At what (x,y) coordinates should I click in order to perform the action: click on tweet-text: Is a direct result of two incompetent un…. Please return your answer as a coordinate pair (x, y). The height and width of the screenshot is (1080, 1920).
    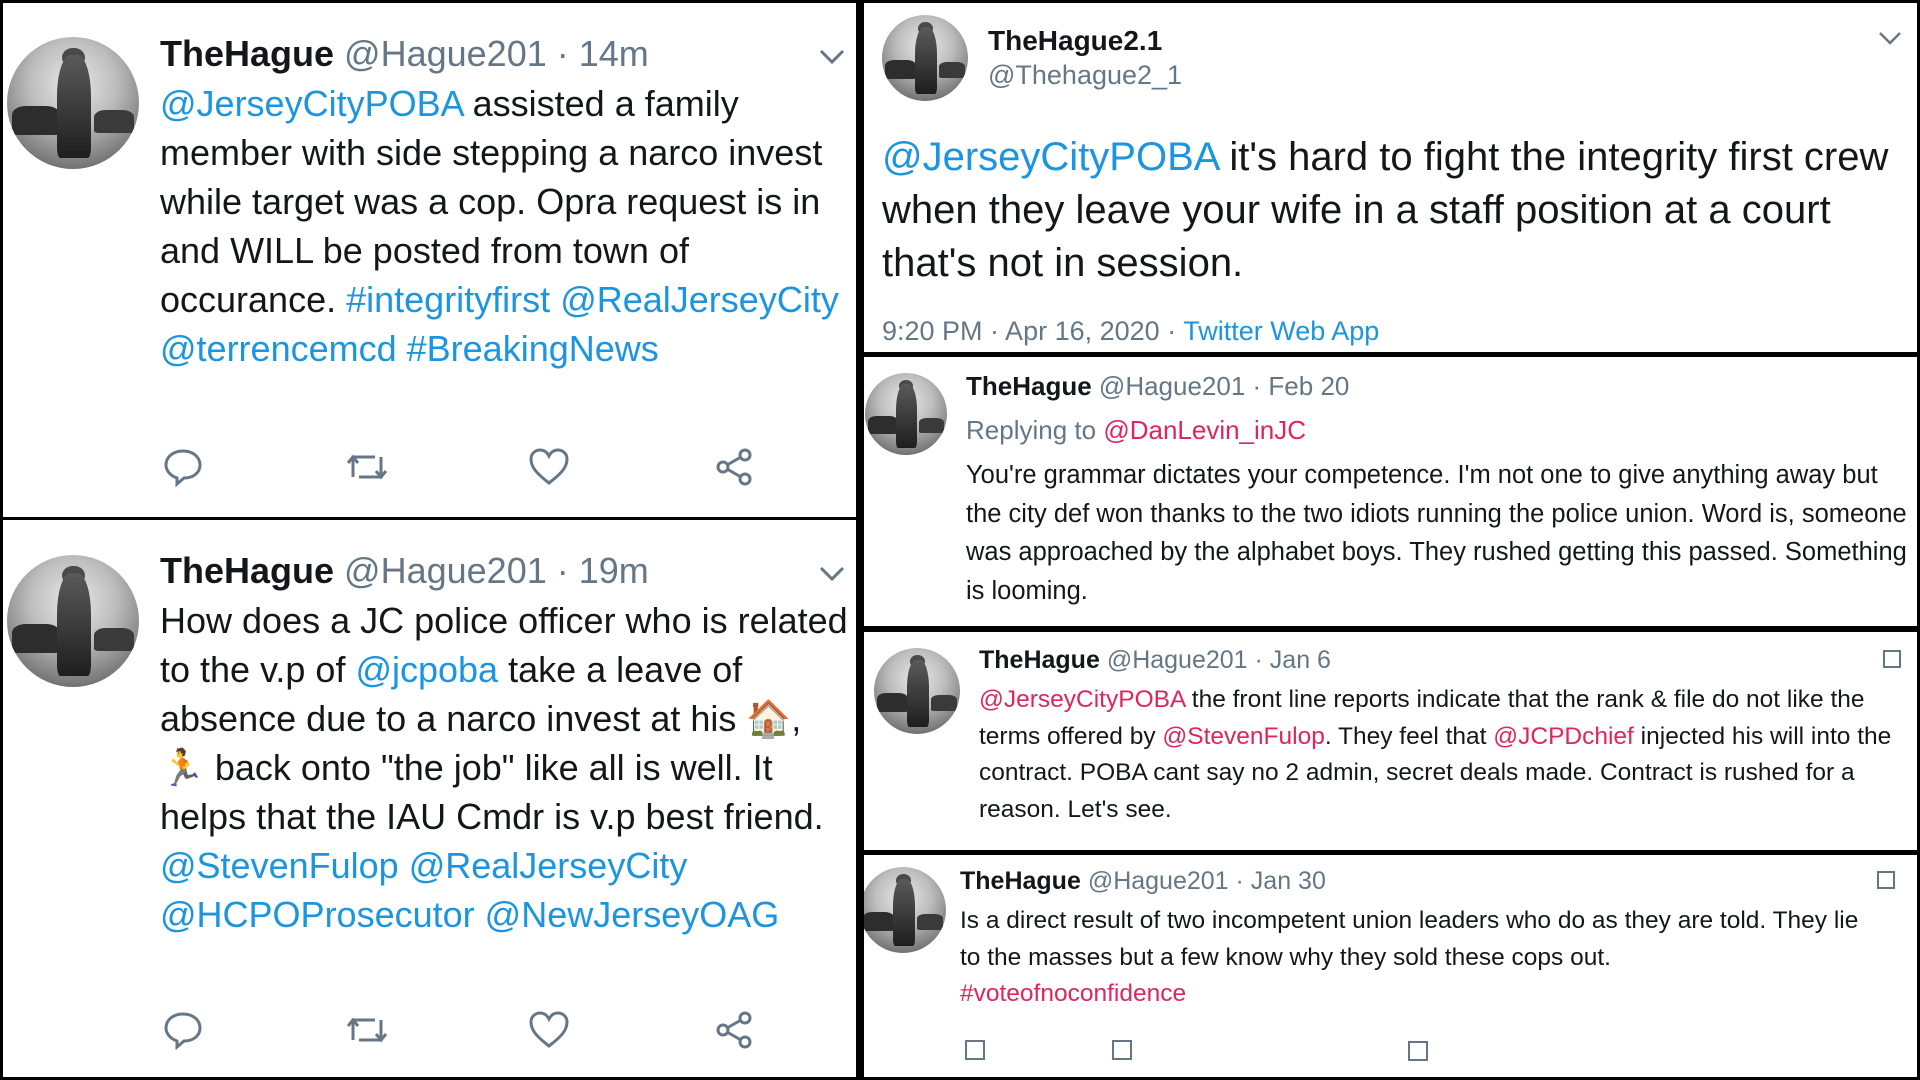
    Looking at the image, I should click on (1422, 958).